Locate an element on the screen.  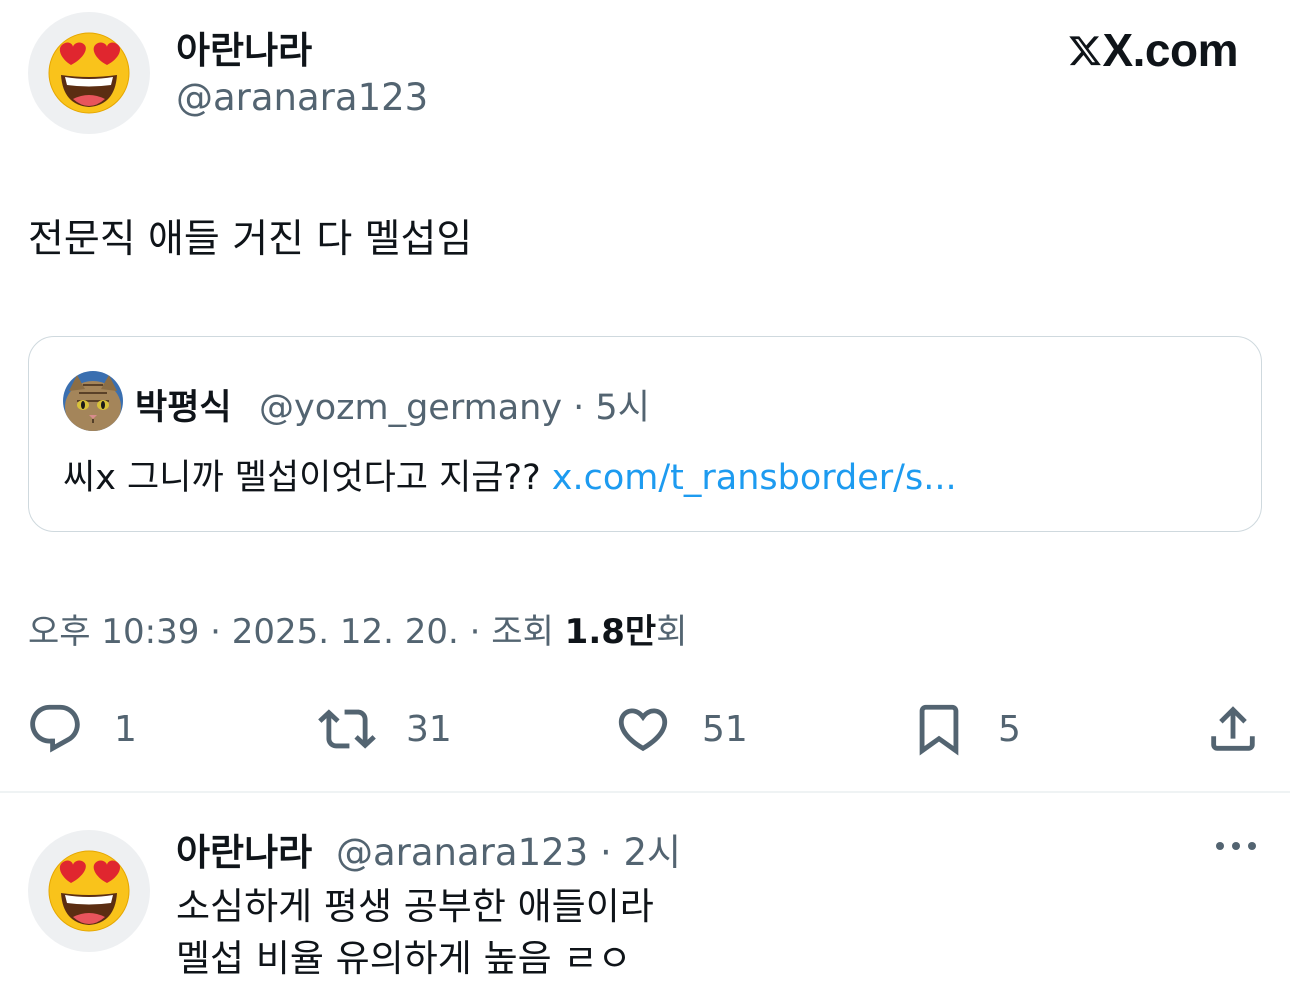
retweet-button: 31 is located at coordinates (385, 729).